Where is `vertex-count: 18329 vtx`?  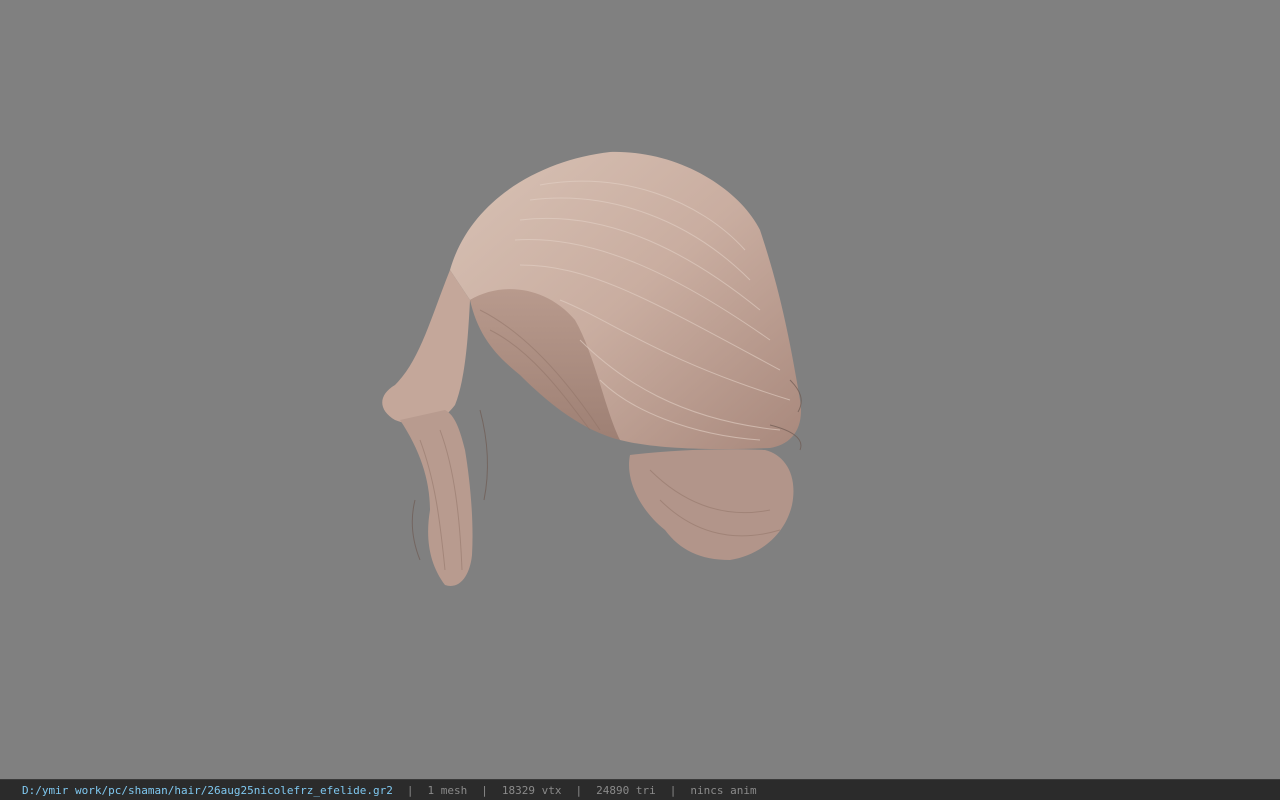 vertex-count: 18329 vtx is located at coordinates (531, 790).